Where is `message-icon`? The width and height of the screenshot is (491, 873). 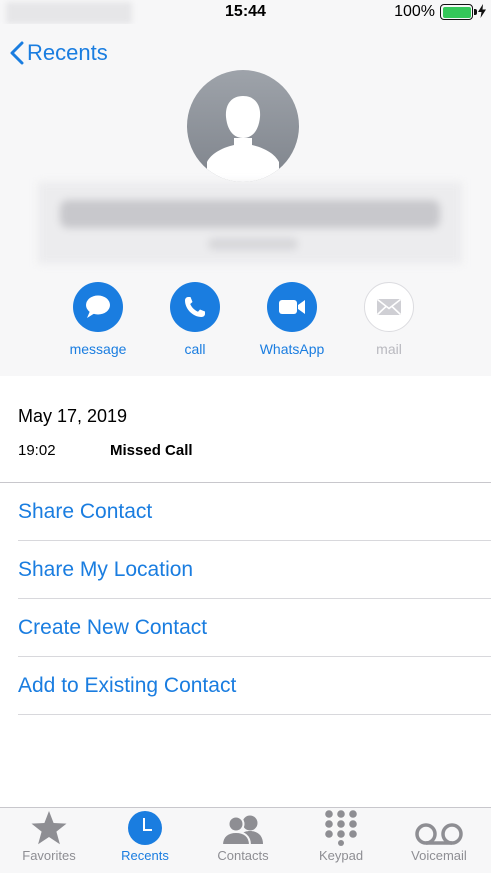 message-icon is located at coordinates (98, 306).